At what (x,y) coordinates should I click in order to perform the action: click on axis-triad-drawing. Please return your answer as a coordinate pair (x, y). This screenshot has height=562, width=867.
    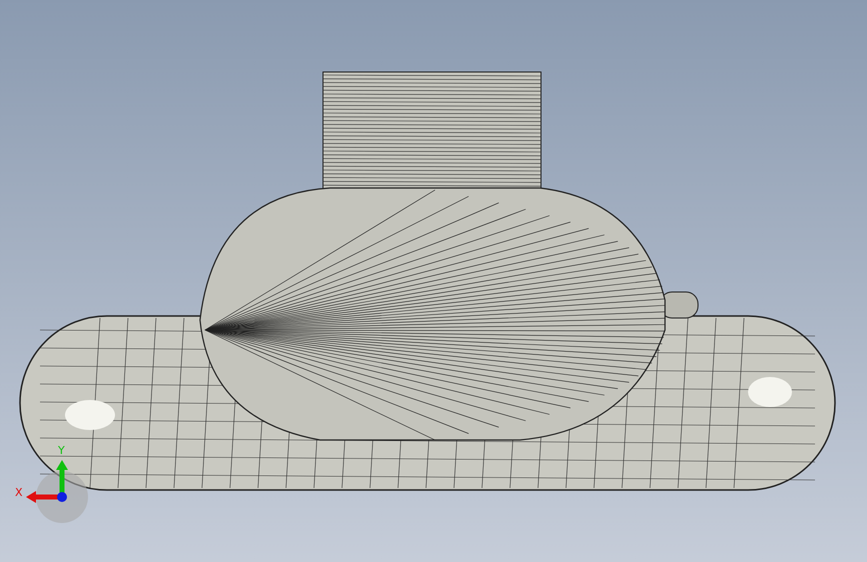
    Looking at the image, I should click on (57, 491).